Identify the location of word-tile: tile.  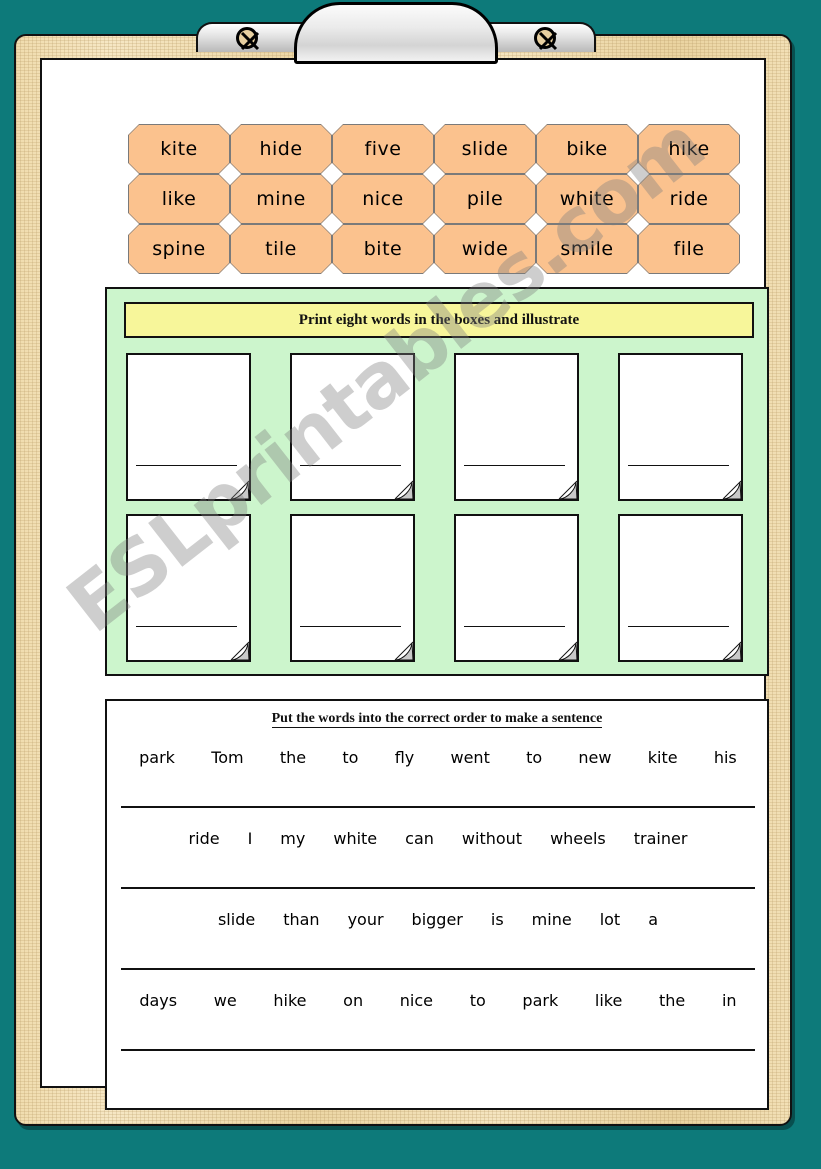
(281, 249).